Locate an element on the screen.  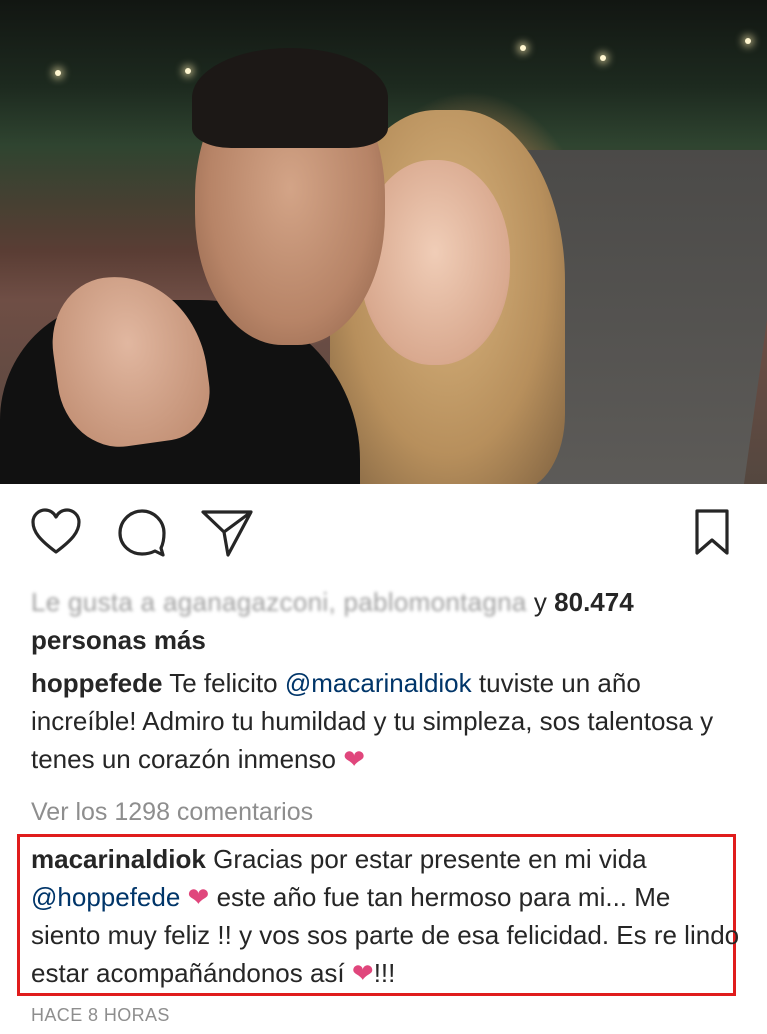
comment-icon is located at coordinates (142, 533).